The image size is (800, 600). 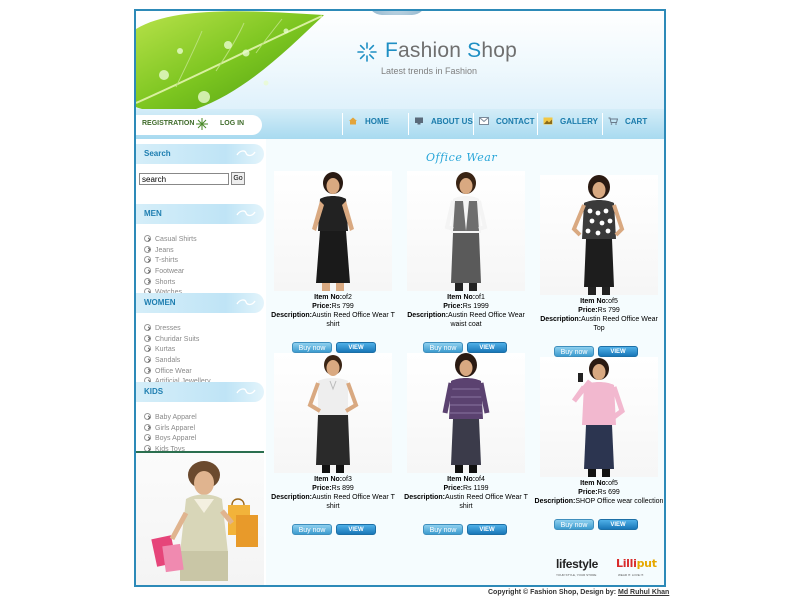 I want to click on men-heading-label: MEN, so click(x=153, y=213).